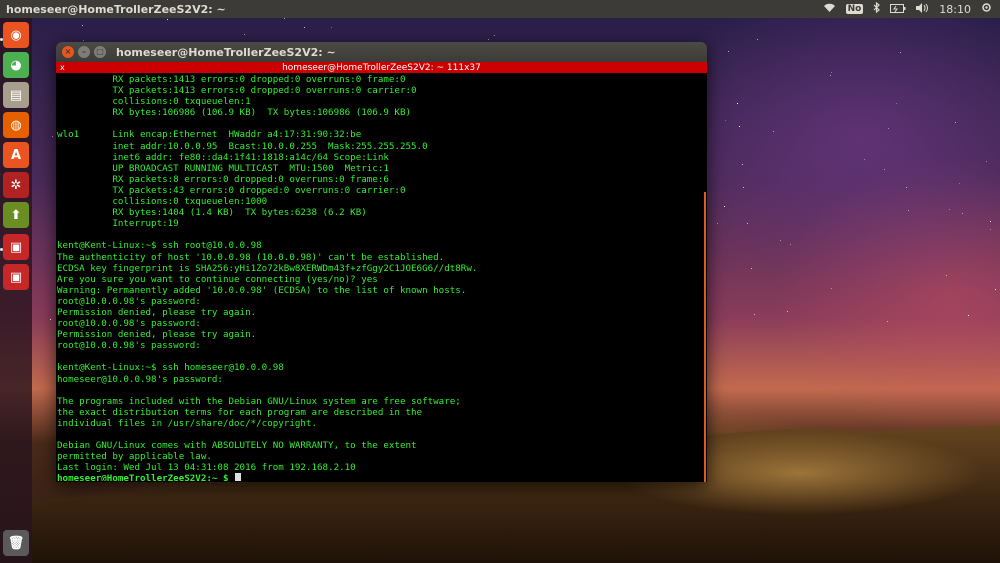 The image size is (1000, 563). What do you see at coordinates (16, 543) in the screenshot?
I see `trash-icon: 🗑` at bounding box center [16, 543].